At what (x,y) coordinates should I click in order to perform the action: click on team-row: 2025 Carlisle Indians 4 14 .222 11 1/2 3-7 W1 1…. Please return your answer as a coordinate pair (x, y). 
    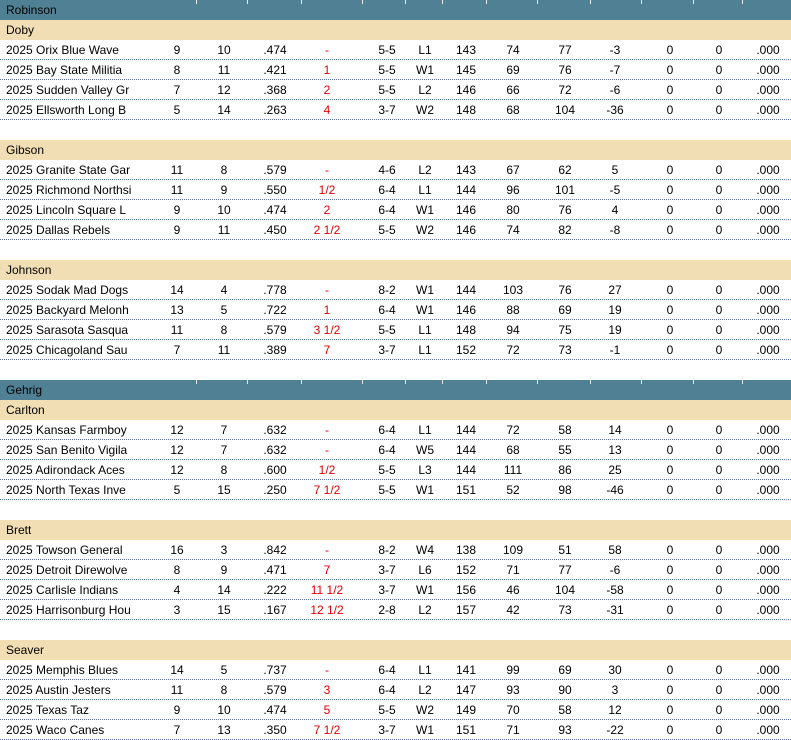
    Looking at the image, I should click on (395, 590).